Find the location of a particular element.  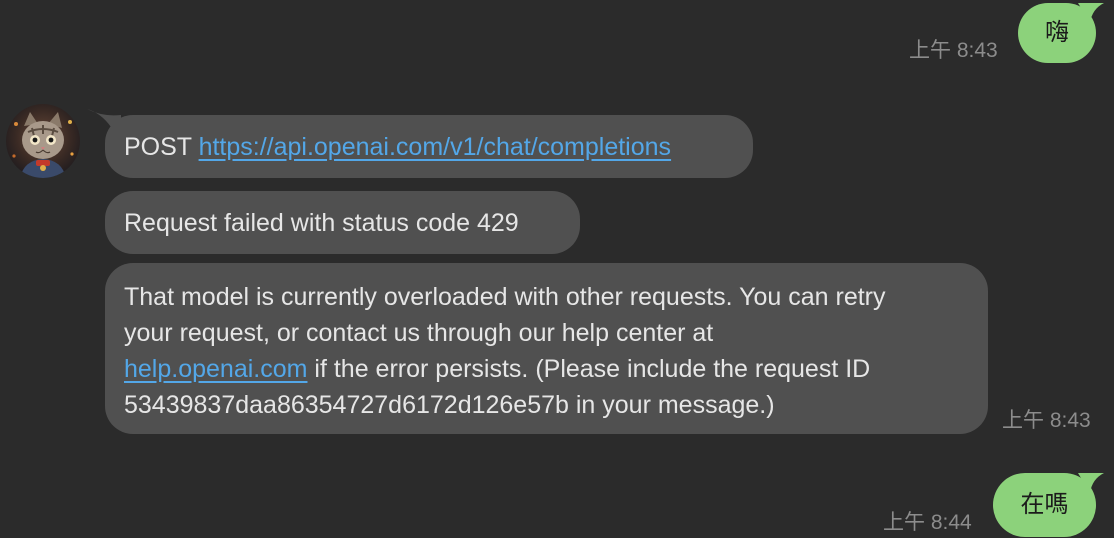

incoming-message-bubble: Request failed with status code 429 is located at coordinates (342, 222).